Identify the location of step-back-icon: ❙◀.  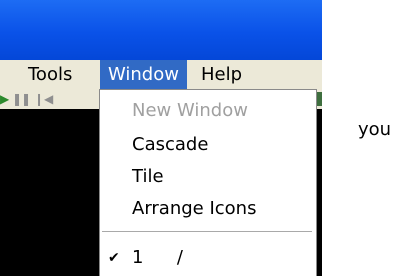
(43, 99).